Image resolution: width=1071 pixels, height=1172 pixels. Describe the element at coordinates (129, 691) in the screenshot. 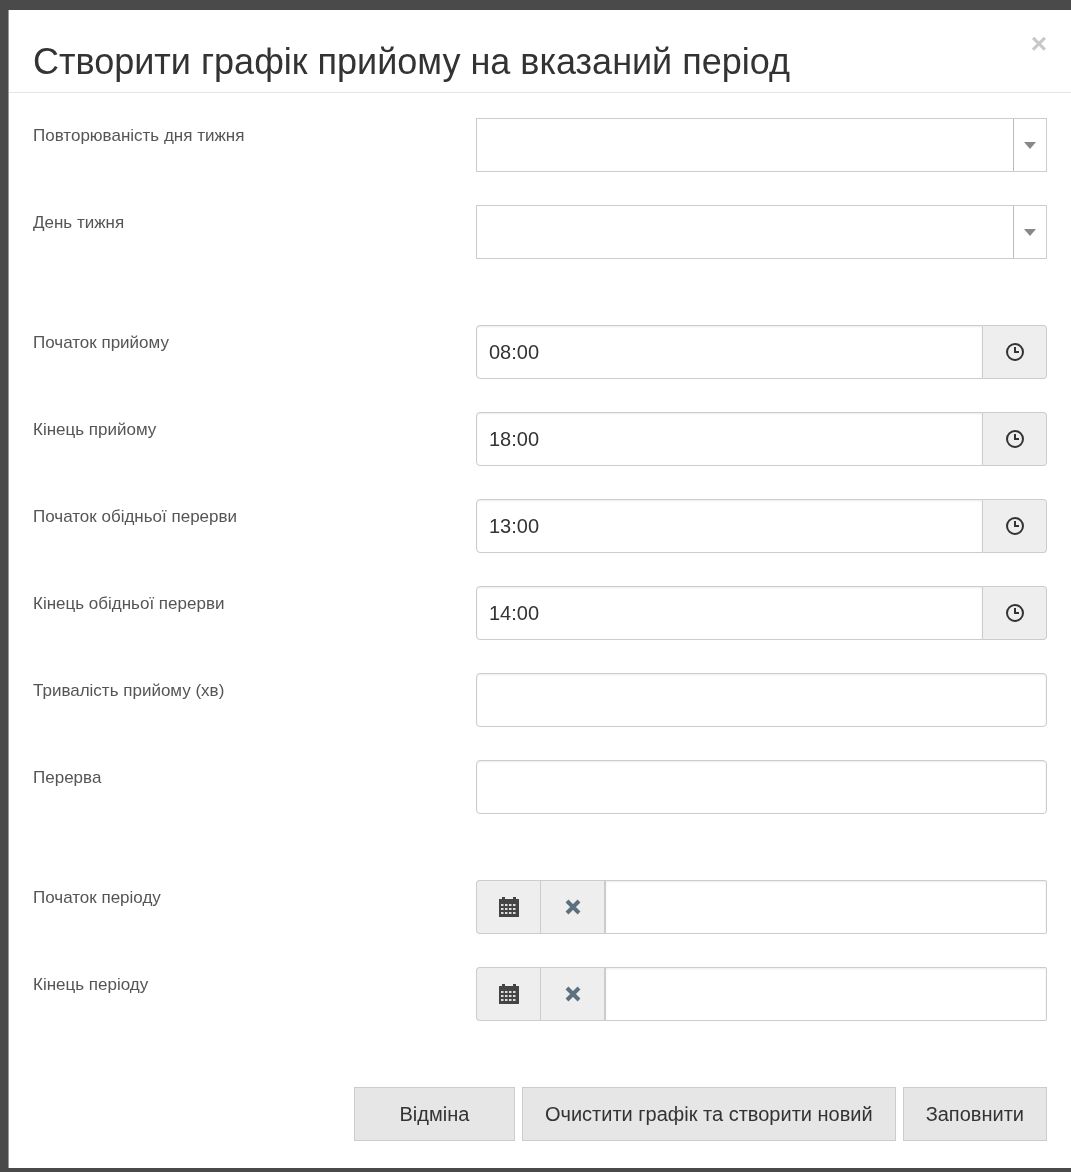

I see `field-label: Тривалість прийому (хв)` at that location.